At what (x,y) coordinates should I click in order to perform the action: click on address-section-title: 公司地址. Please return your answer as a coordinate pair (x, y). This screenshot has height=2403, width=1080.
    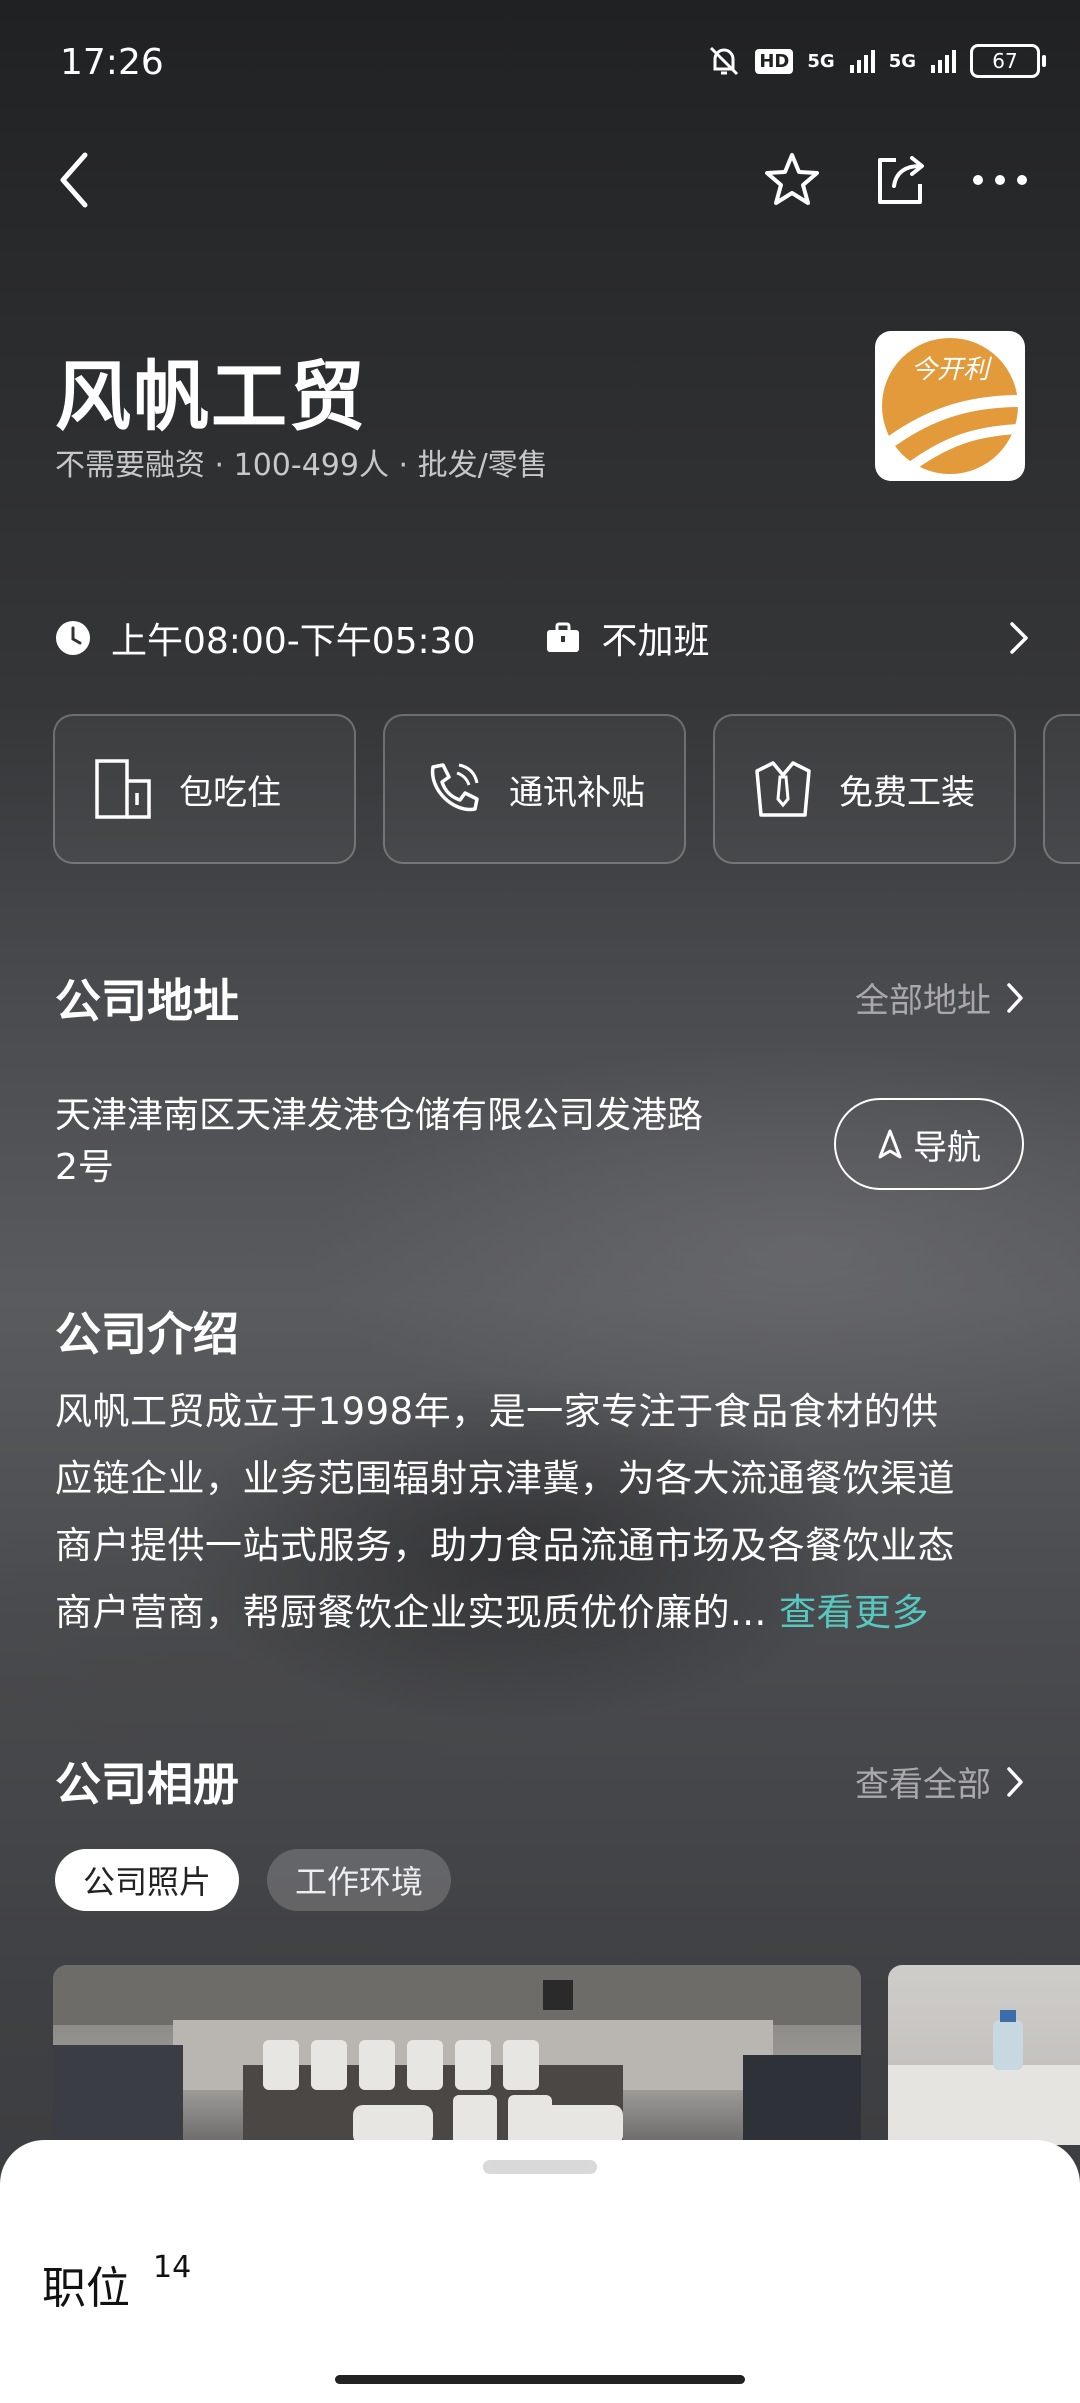
    Looking at the image, I should click on (147, 1001).